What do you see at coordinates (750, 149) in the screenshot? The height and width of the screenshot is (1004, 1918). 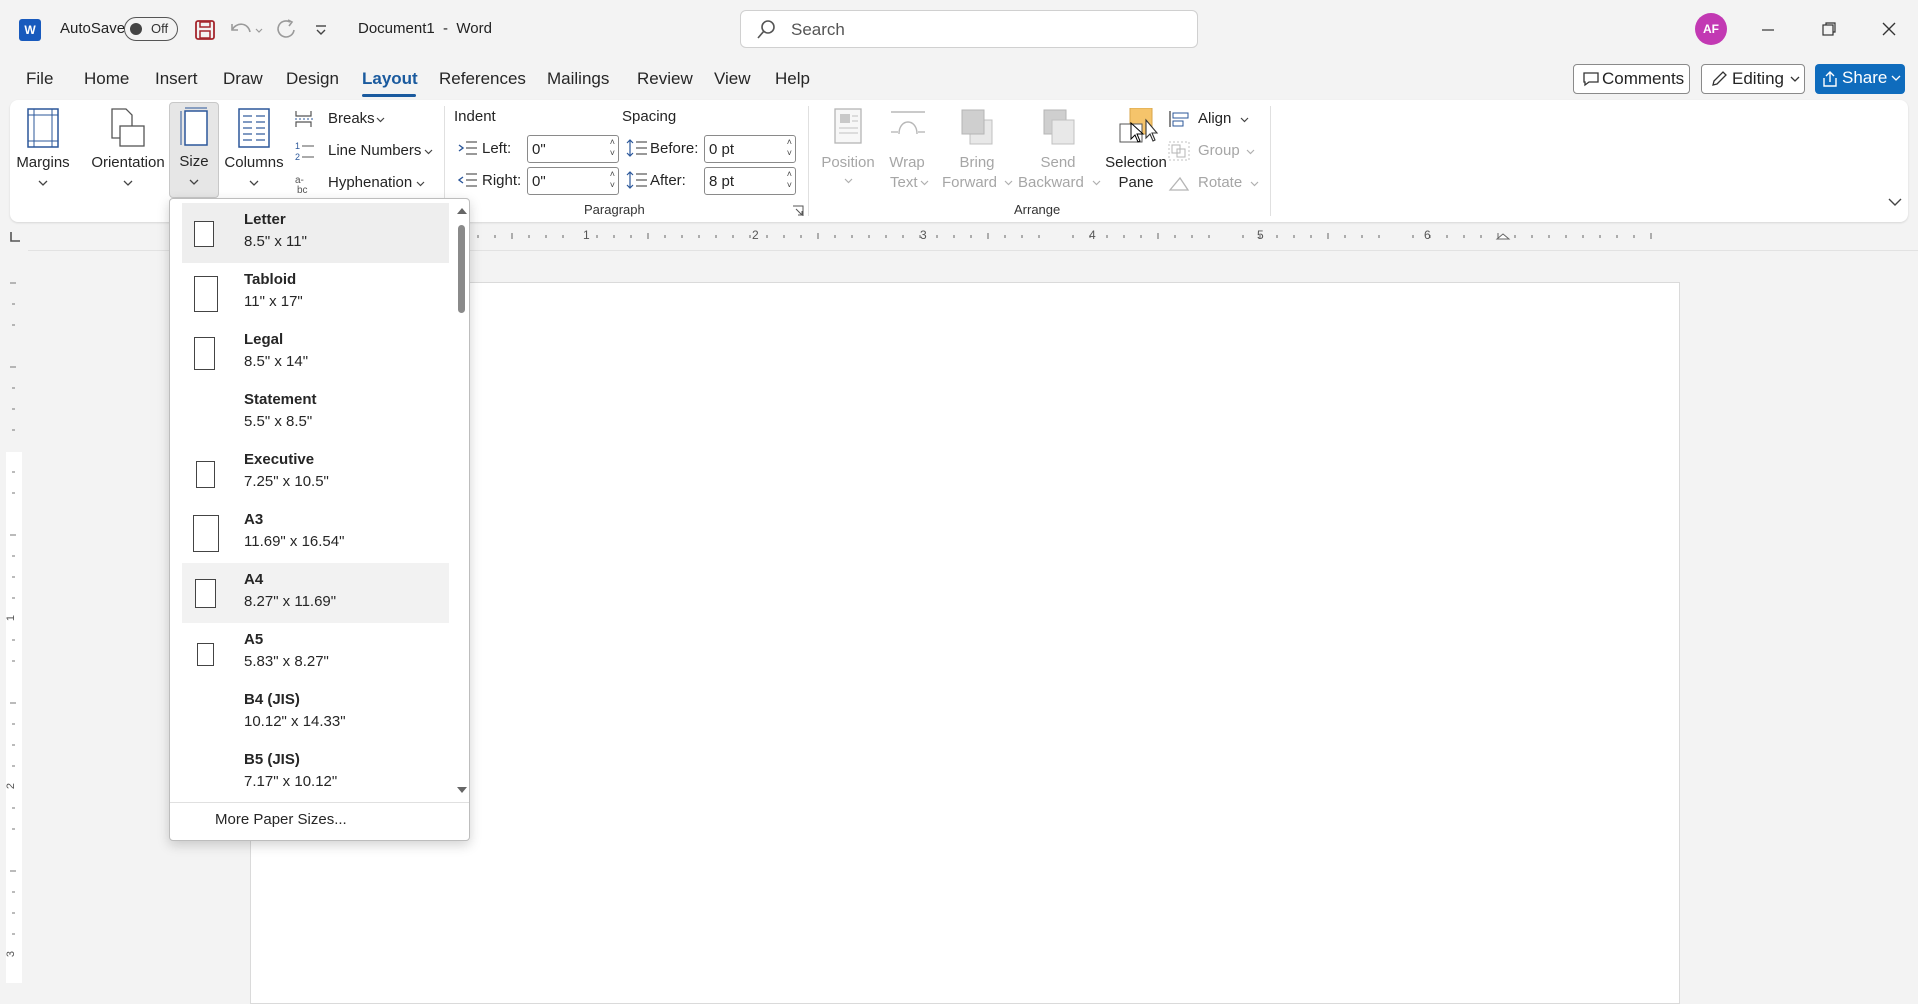 I see `spacing-before-input: 0 pt ˄ ˅` at bounding box center [750, 149].